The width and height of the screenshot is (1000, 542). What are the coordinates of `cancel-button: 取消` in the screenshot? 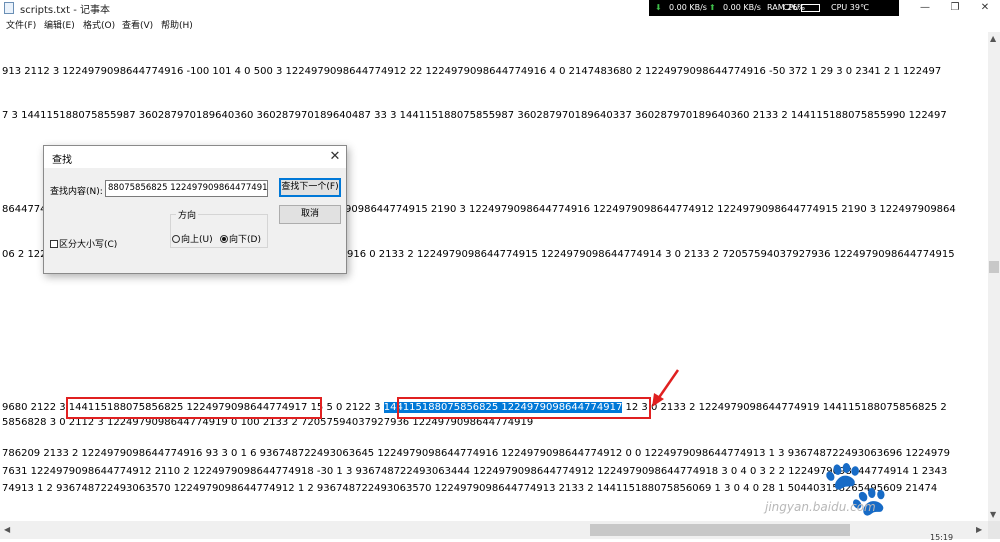 It's located at (310, 214).